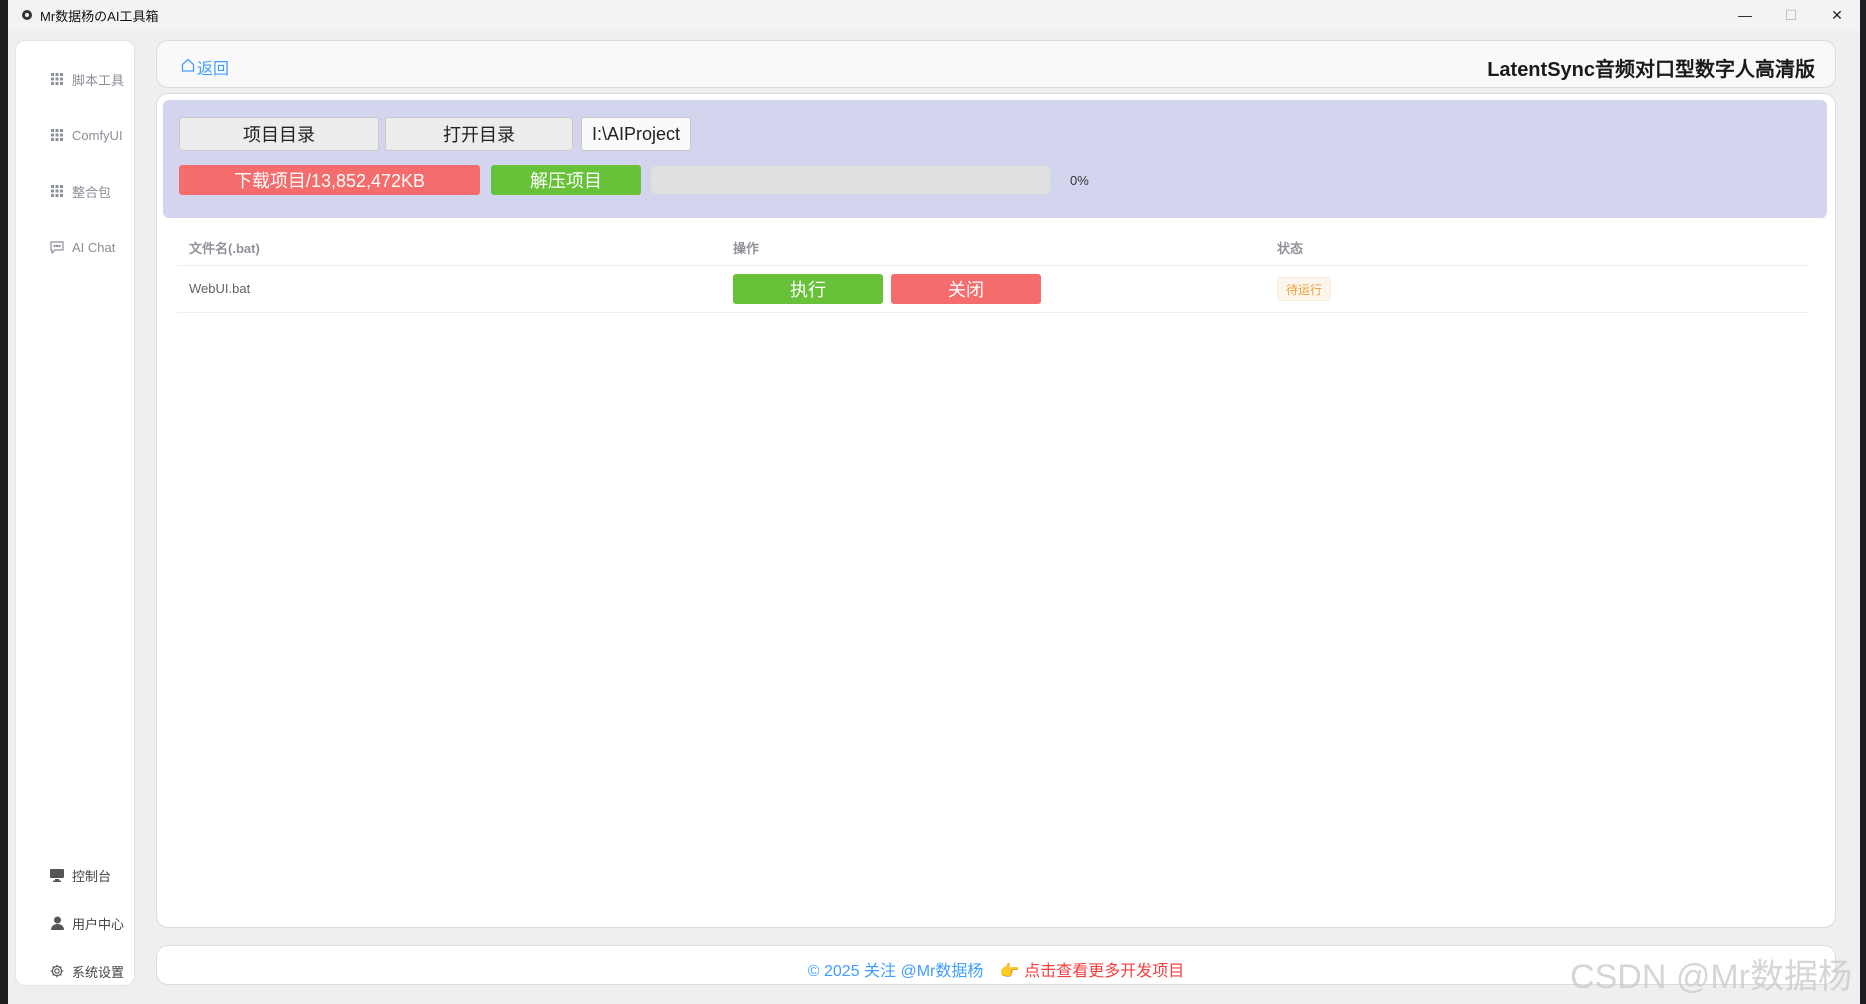 The width and height of the screenshot is (1866, 1004). What do you see at coordinates (850, 180) in the screenshot?
I see `download-progress-bar` at bounding box center [850, 180].